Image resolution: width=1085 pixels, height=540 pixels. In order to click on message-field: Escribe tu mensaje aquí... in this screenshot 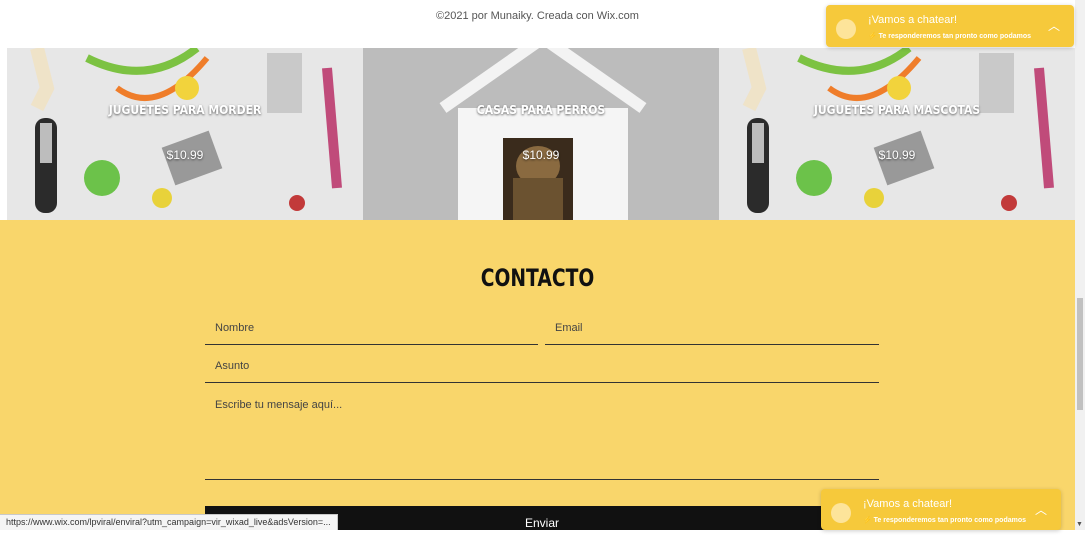, I will do `click(542, 437)`.